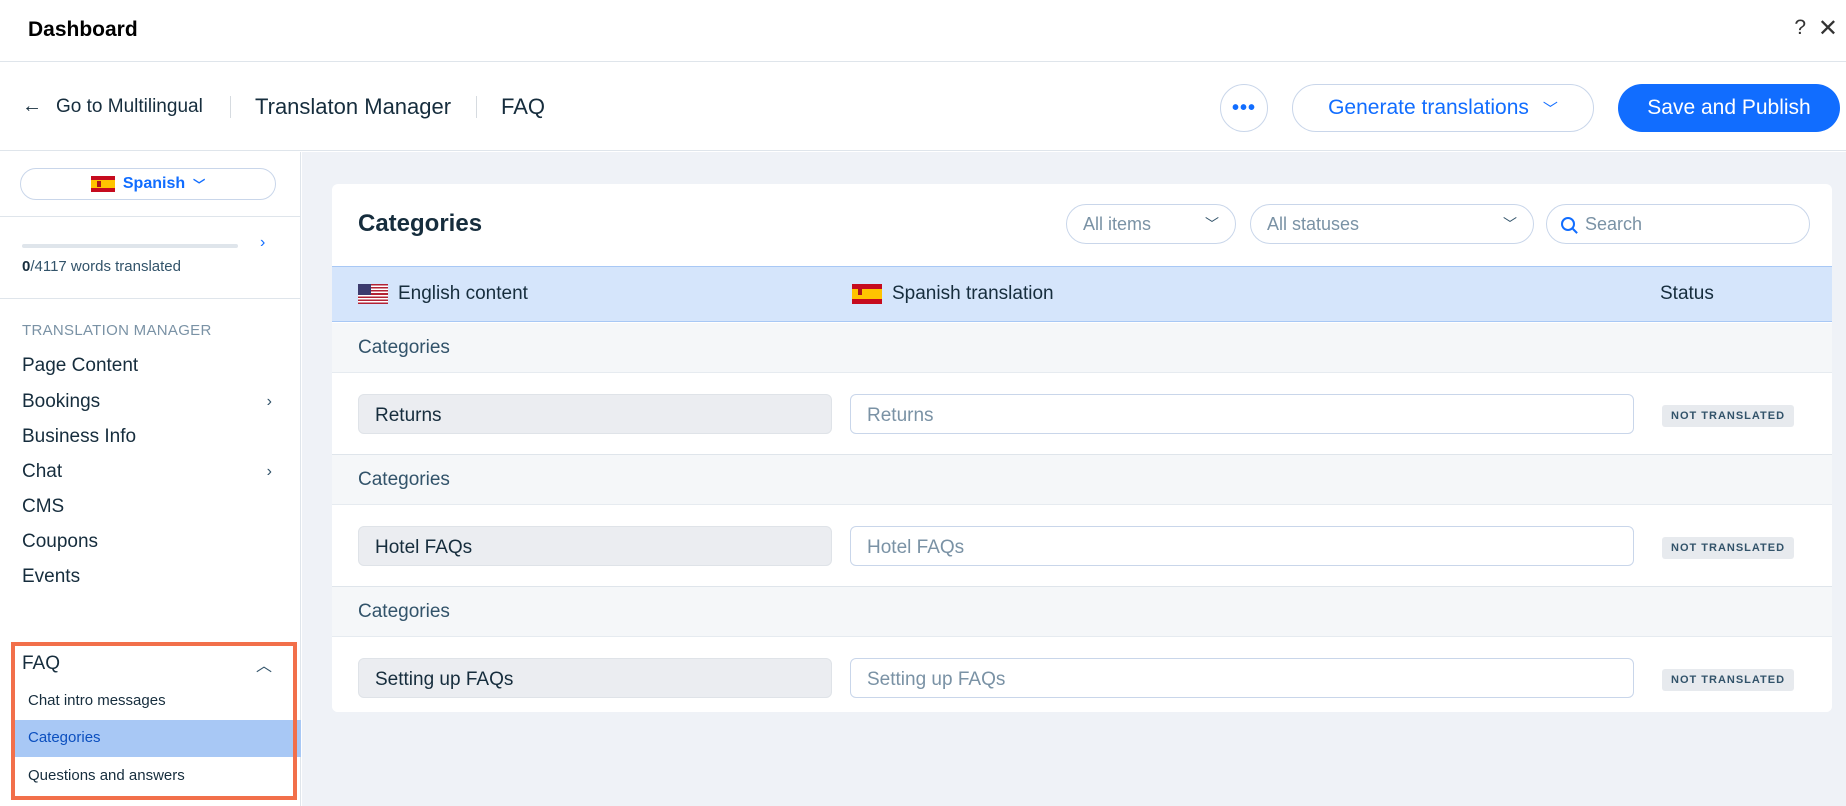  Describe the element at coordinates (1242, 546) in the screenshot. I see `translation-input: Hotel FAQs` at that location.